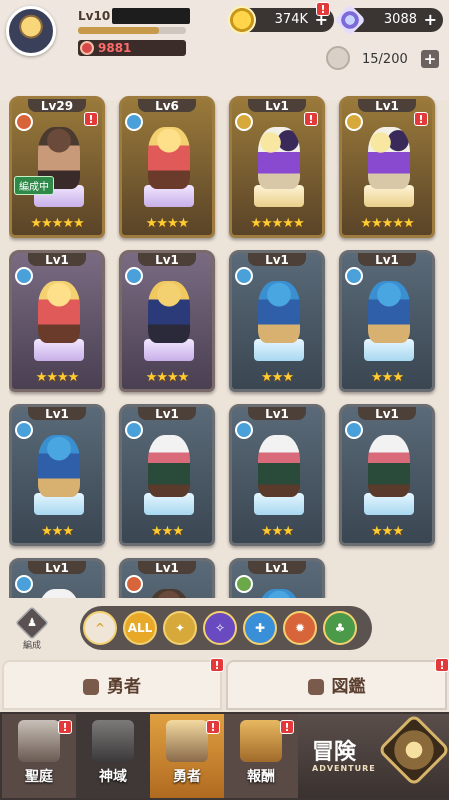 This screenshot has height=800, width=449. I want to click on hero-alert-badge: !, so click(421, 119).